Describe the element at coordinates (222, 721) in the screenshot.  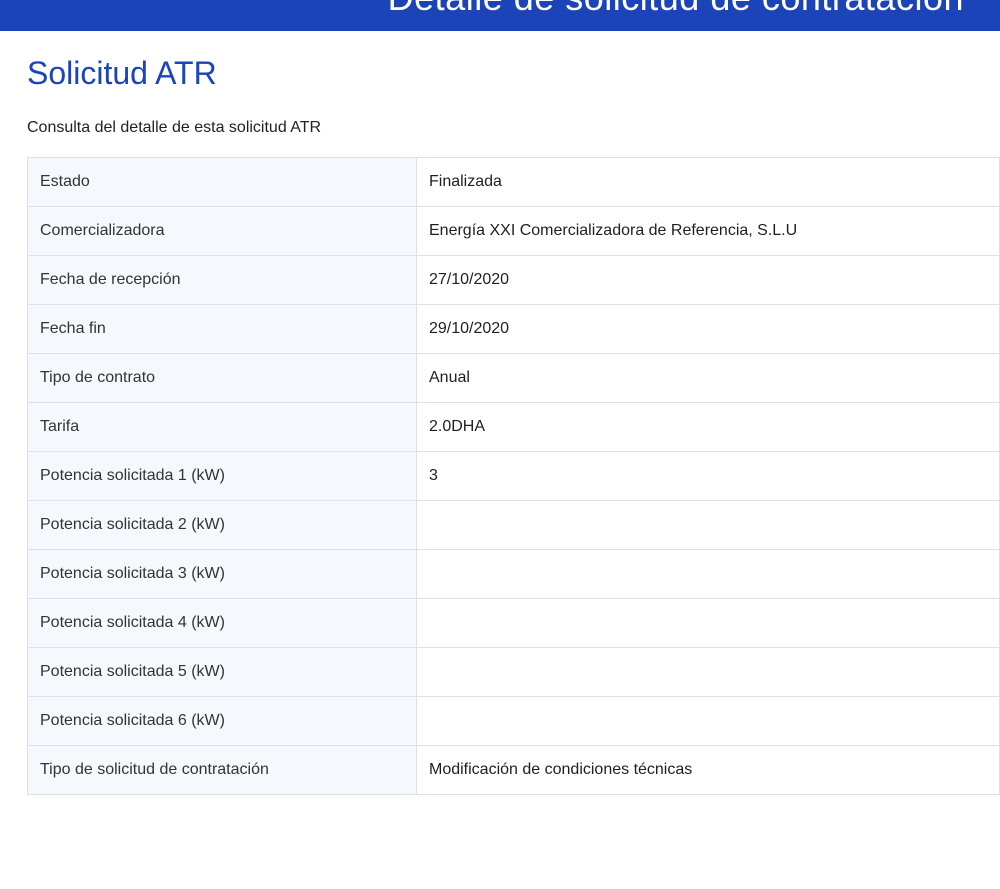
I see `row-label: Potencia solicitada 6 (kW)` at that location.